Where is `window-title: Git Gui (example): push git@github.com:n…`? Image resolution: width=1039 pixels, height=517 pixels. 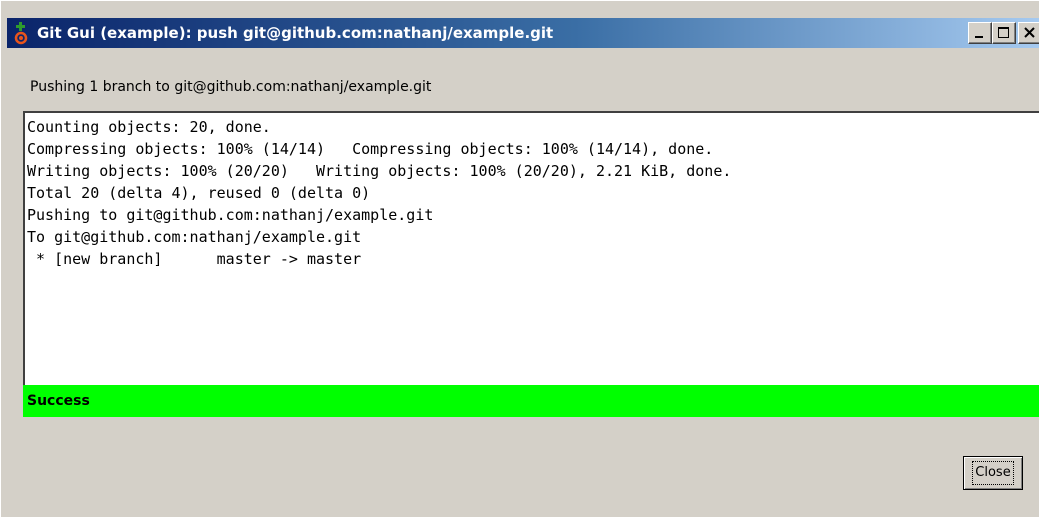
window-title: Git Gui (example): push git@github.com:n… is located at coordinates (295, 33).